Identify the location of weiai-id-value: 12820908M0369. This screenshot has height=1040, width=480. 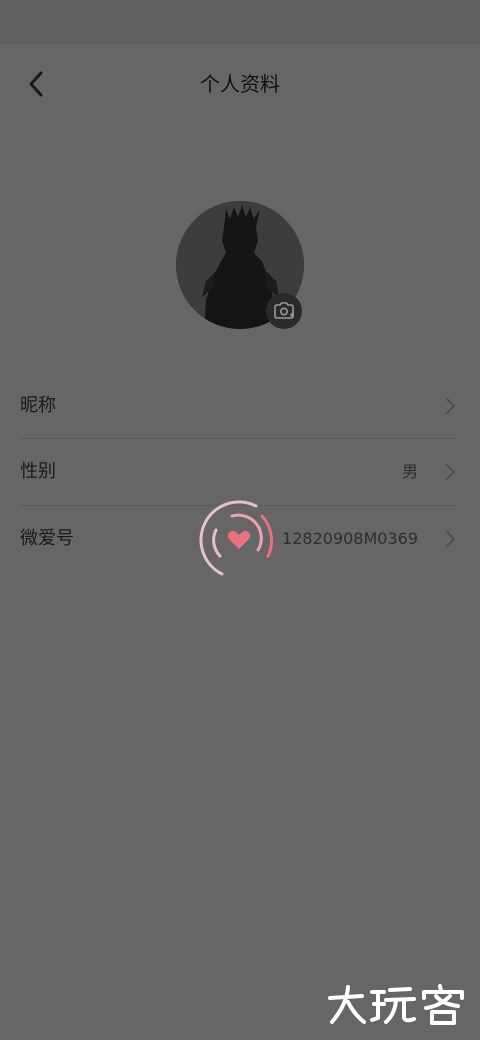
(350, 538).